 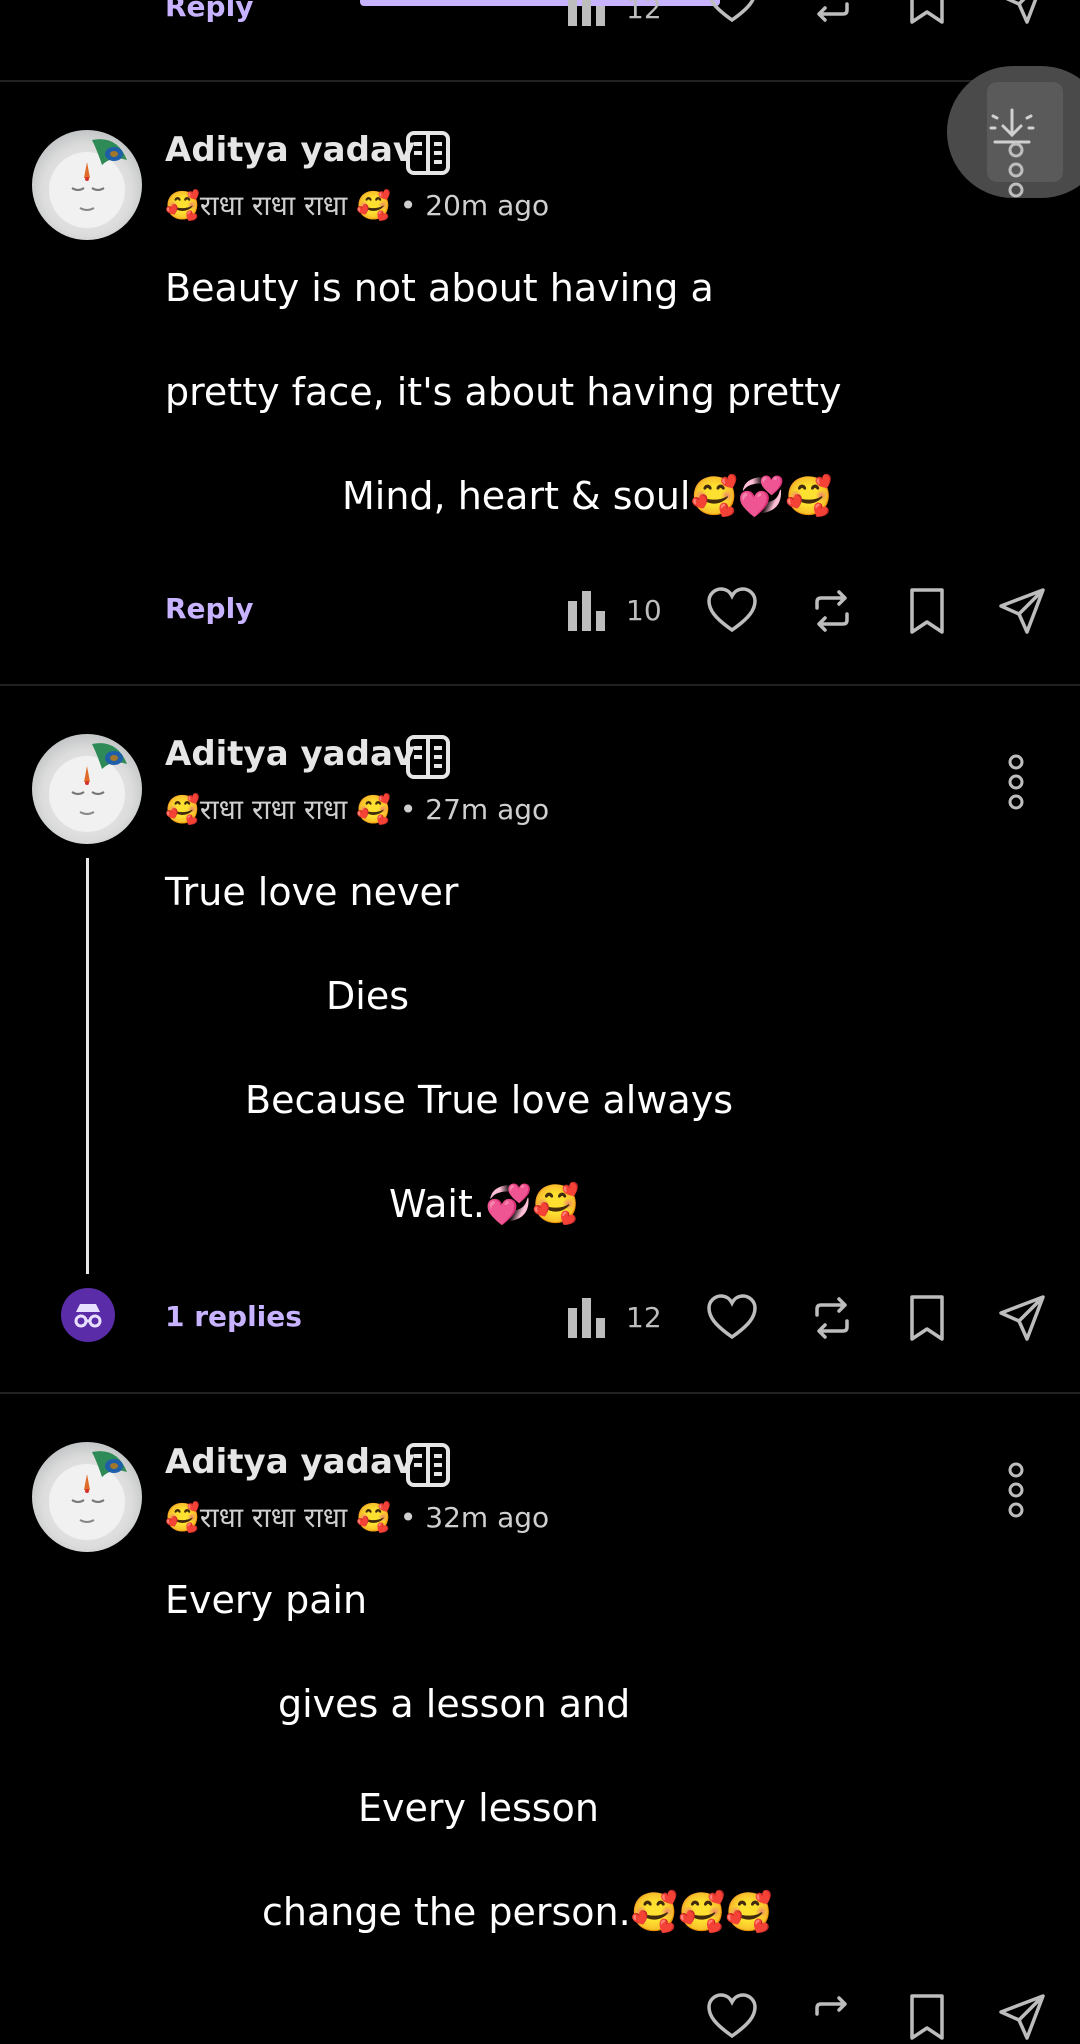 What do you see at coordinates (474, 1517) in the screenshot?
I see `post-time: • 32m ago` at bounding box center [474, 1517].